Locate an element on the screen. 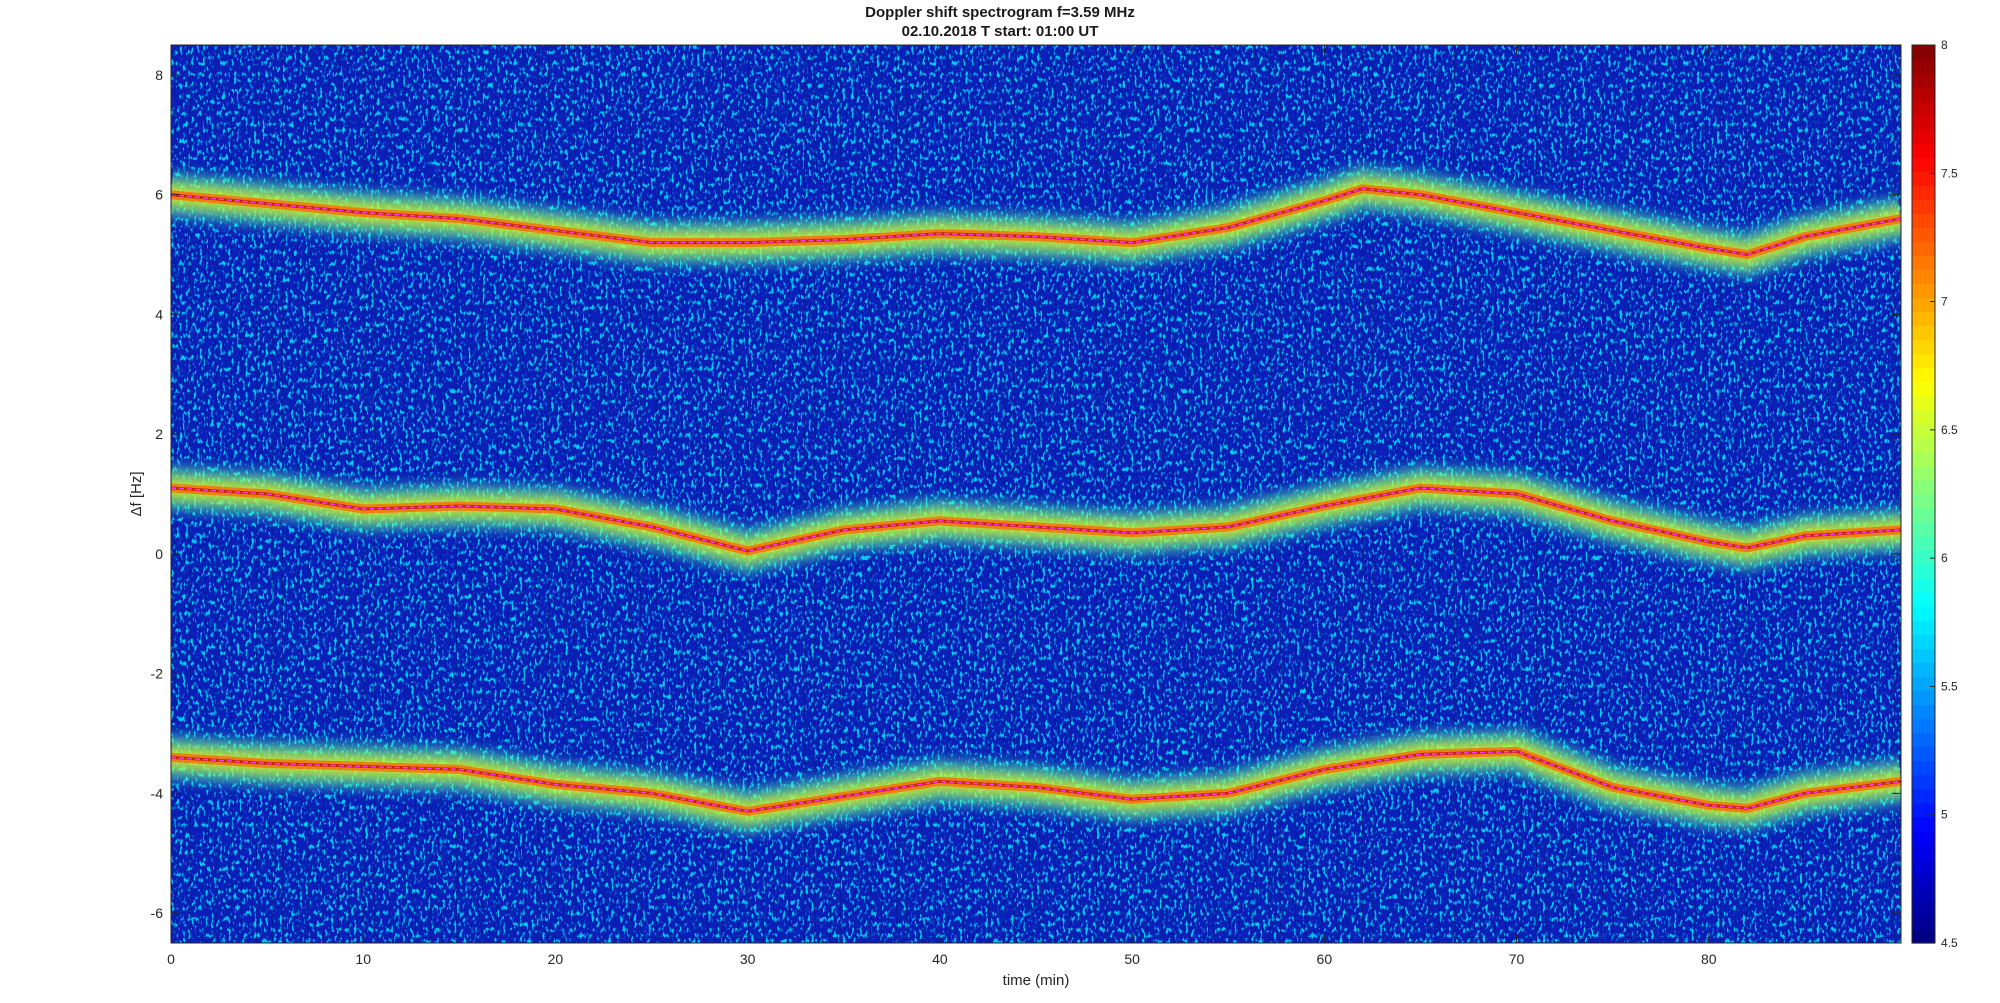  y-tick-label: 6 is located at coordinates (159, 195).